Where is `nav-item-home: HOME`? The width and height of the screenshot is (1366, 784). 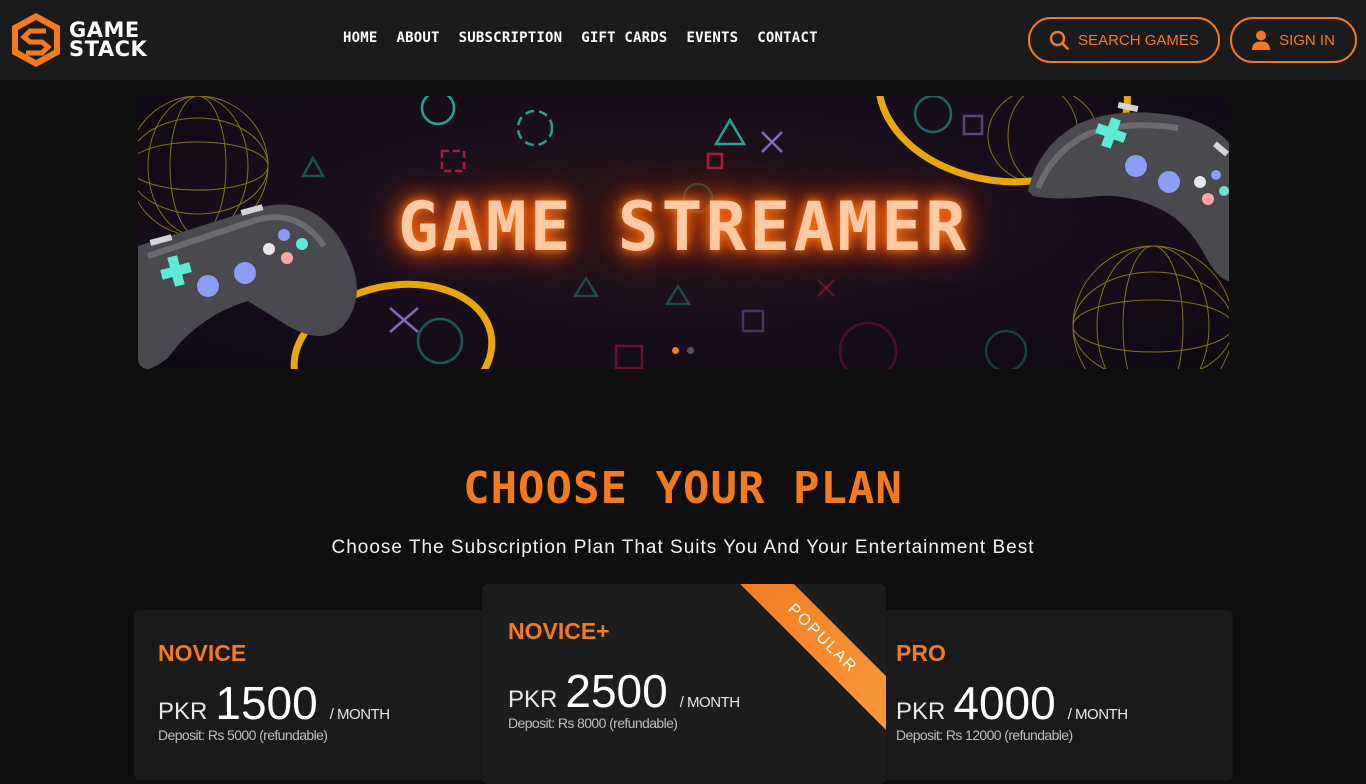 nav-item-home: HOME is located at coordinates (360, 38).